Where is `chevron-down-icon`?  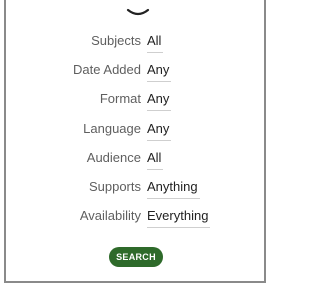 chevron-down-icon is located at coordinates (138, 13).